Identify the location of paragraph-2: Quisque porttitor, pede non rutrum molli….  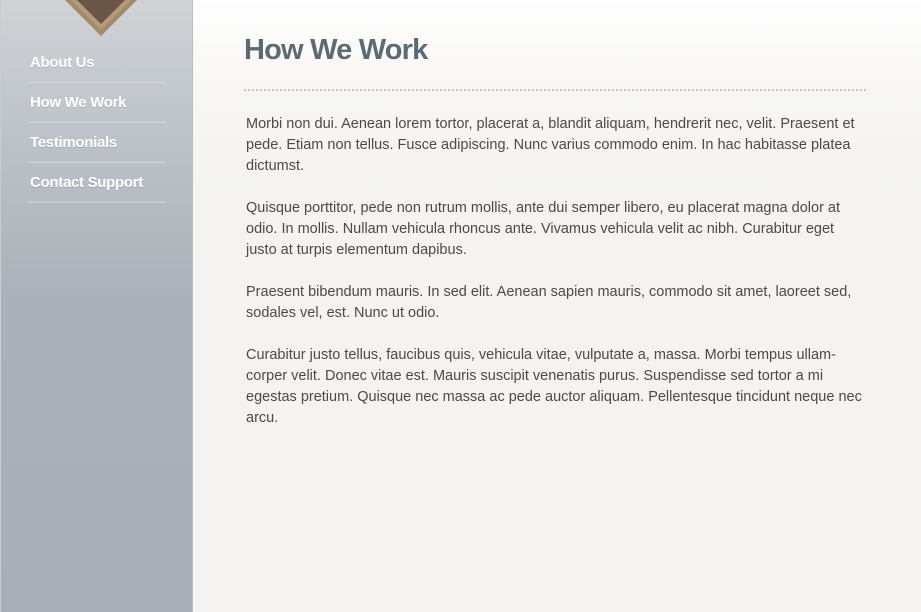
(543, 229).